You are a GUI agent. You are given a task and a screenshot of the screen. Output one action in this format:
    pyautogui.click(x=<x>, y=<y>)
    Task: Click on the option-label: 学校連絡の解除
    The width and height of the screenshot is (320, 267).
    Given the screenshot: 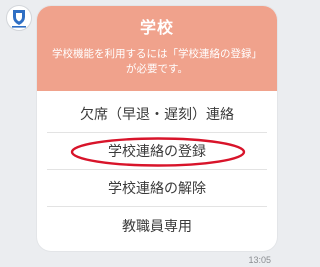 What is the action you would take?
    pyautogui.click(x=157, y=189)
    